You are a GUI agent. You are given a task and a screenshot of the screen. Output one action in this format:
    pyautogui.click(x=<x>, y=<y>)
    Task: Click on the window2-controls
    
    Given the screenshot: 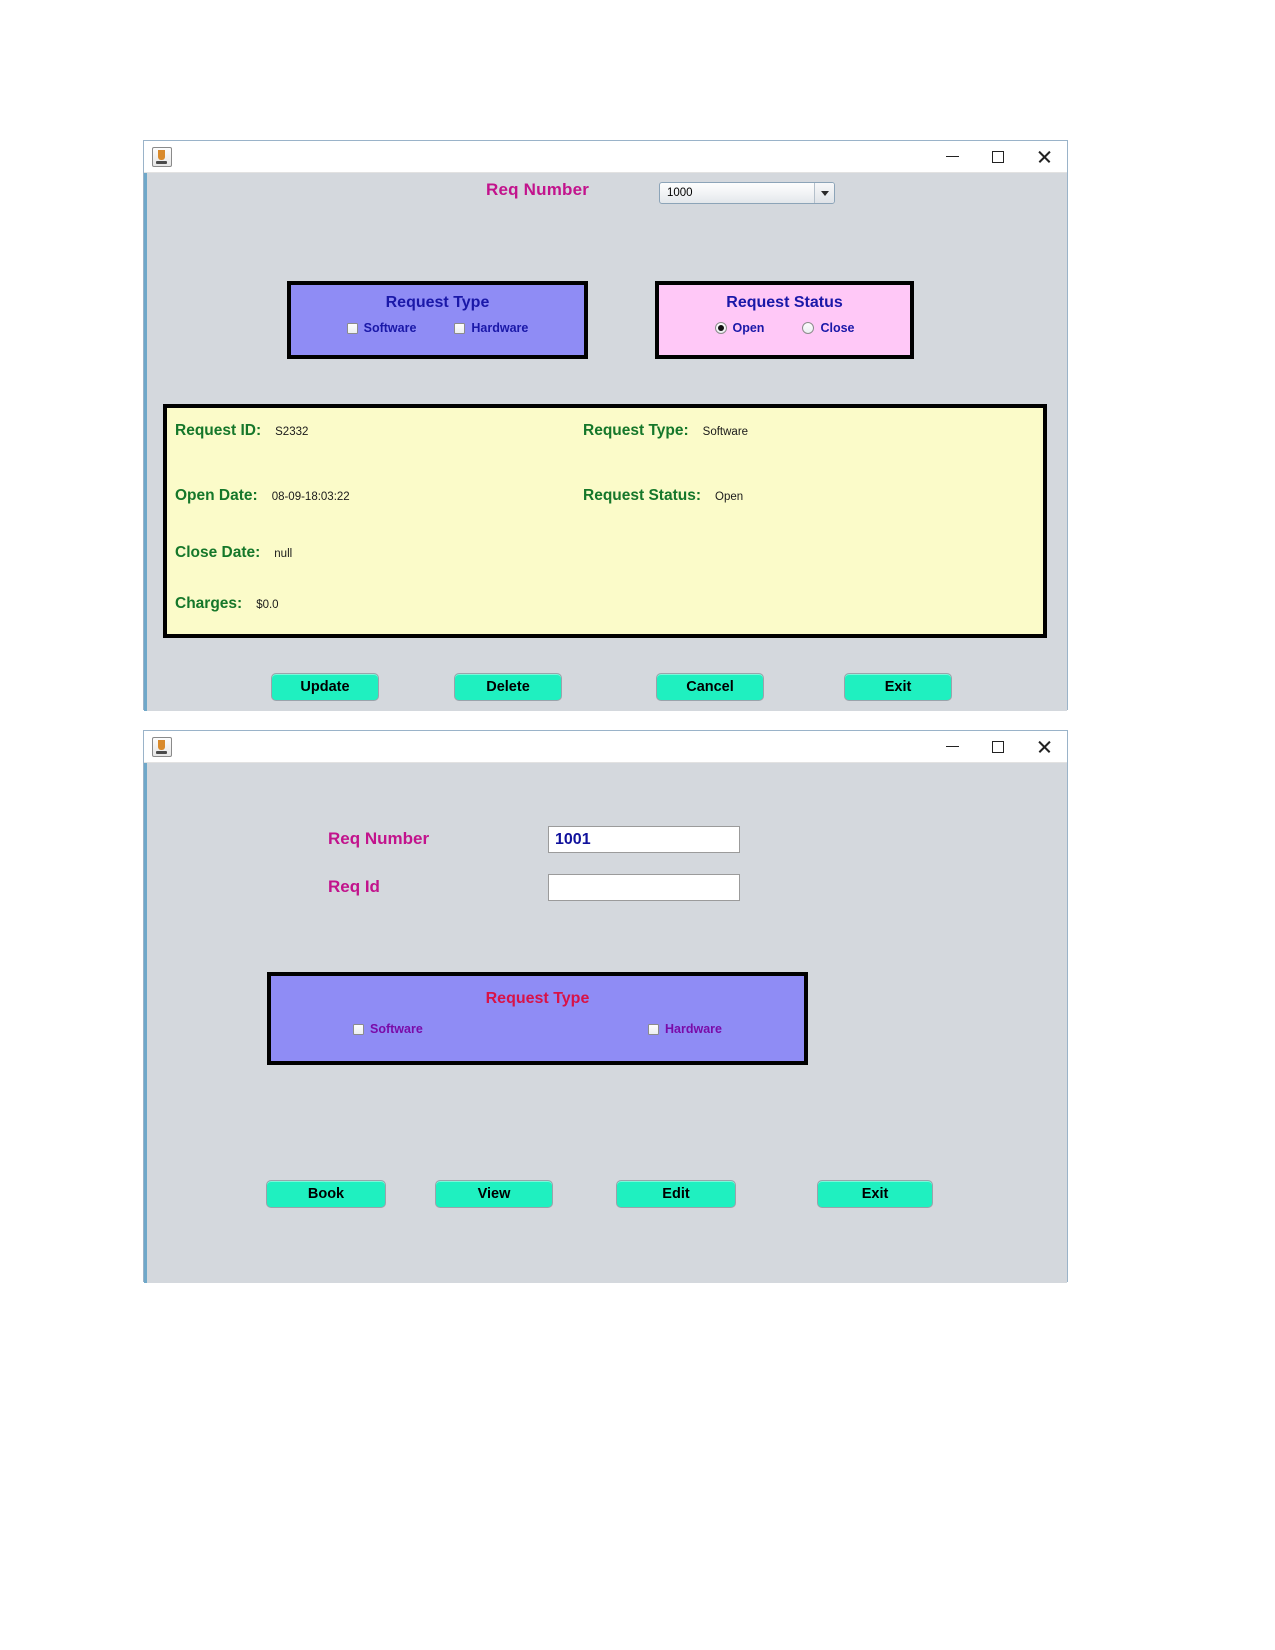 What is the action you would take?
    pyautogui.click(x=998, y=746)
    